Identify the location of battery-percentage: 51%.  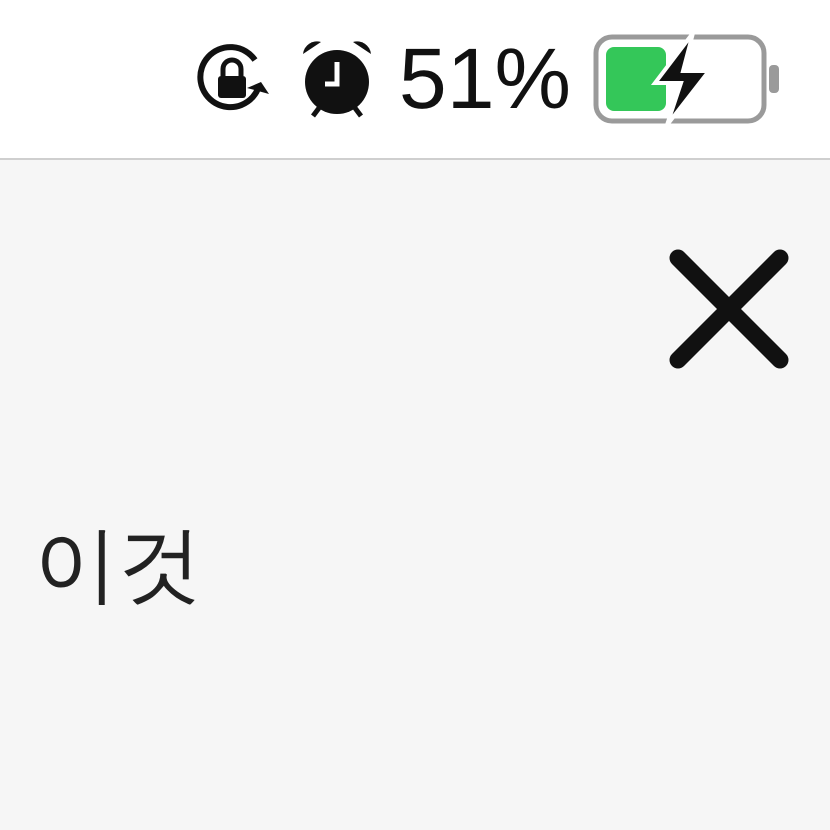
(484, 79).